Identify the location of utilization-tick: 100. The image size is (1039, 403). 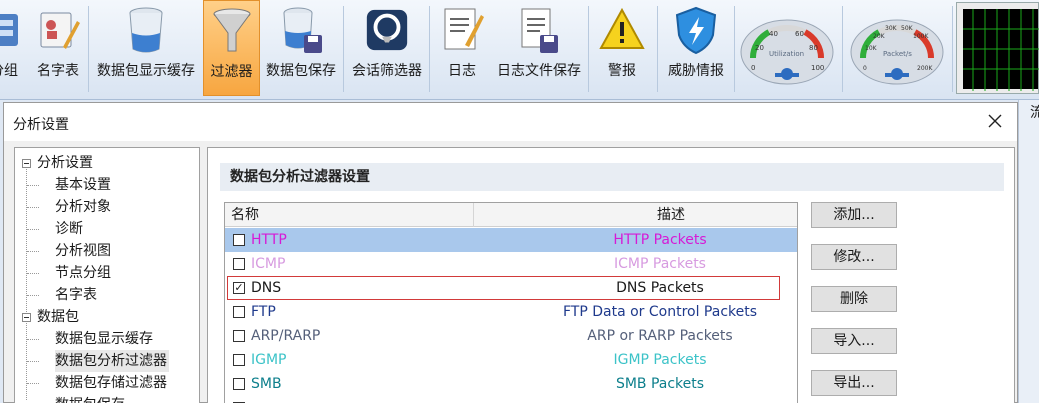
(817, 68).